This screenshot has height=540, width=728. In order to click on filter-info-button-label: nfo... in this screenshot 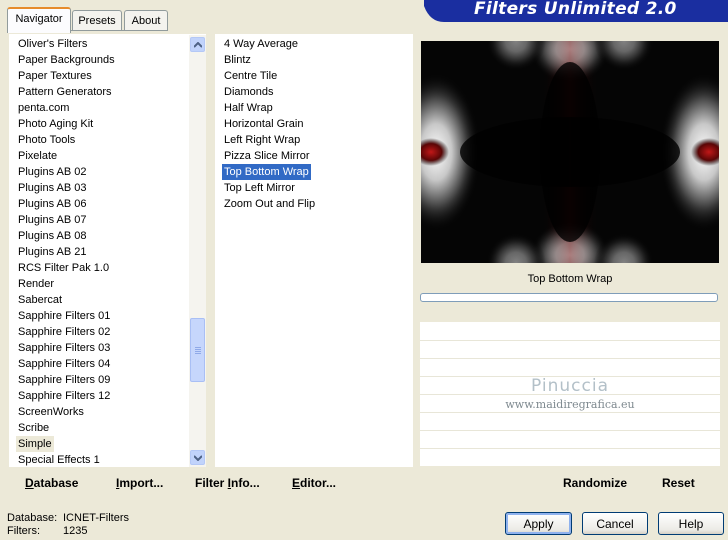, I will do `click(245, 483)`.